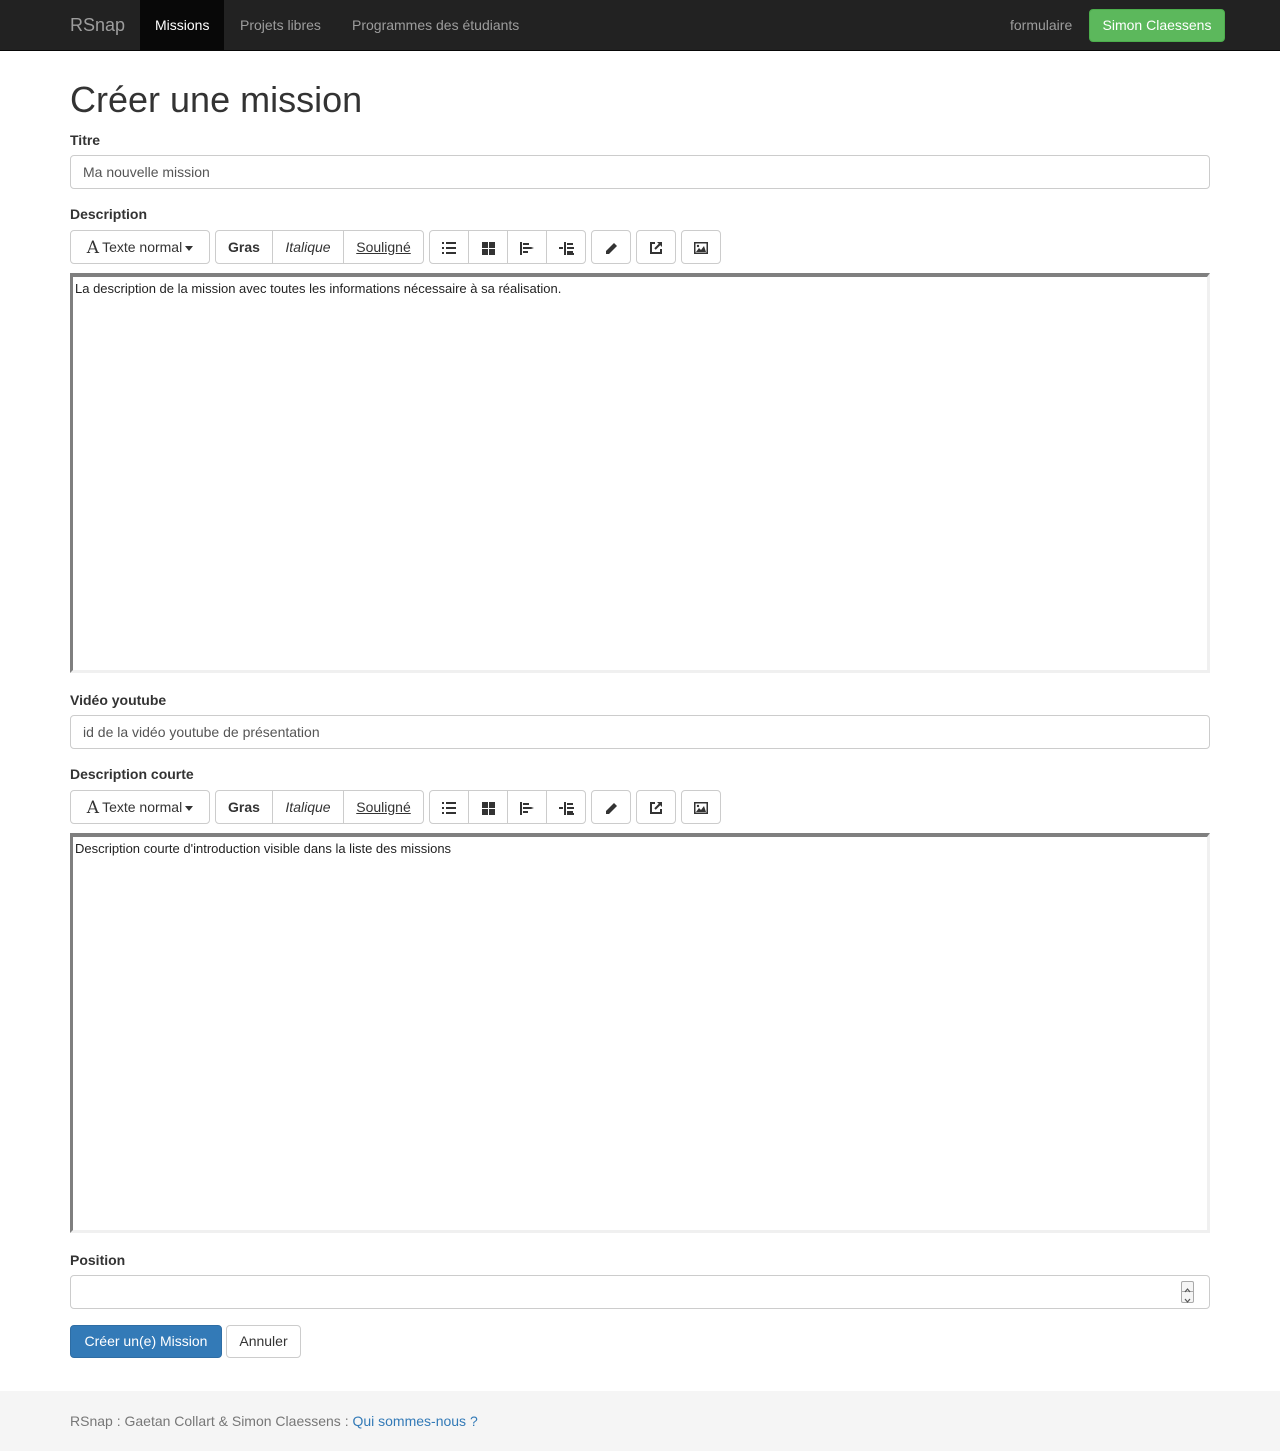 The image size is (1280, 1451). Describe the element at coordinates (146, 1341) in the screenshot. I see `create-mission-button: Créer un(e) Mission` at that location.